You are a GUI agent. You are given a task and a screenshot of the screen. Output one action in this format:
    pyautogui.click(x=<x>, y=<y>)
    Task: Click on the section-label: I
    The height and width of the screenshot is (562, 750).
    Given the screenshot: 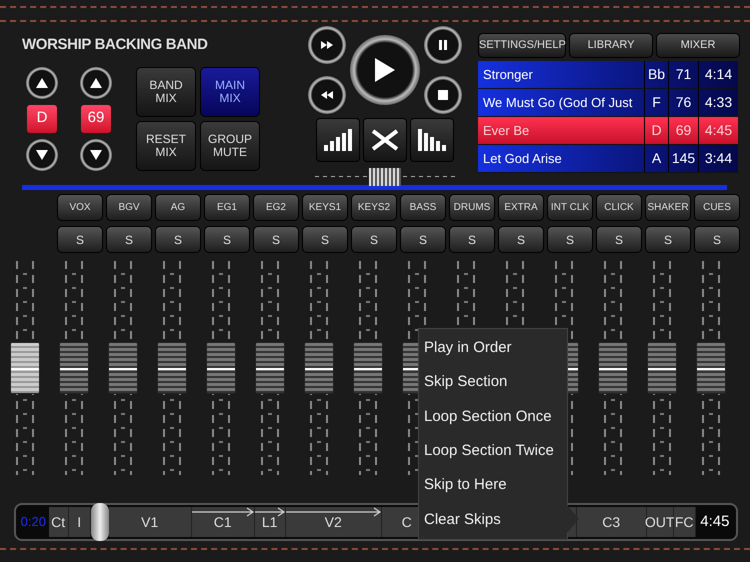 What is the action you would take?
    pyautogui.click(x=79, y=522)
    